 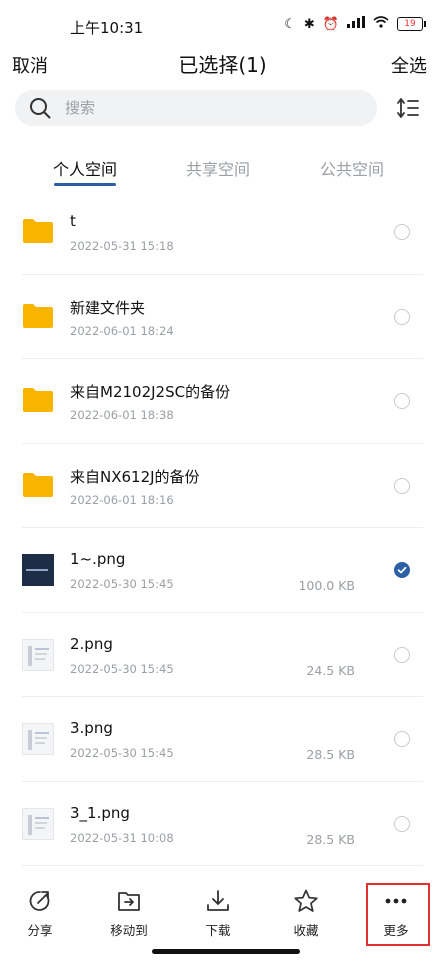 What do you see at coordinates (39, 901) in the screenshot?
I see `share-icon` at bounding box center [39, 901].